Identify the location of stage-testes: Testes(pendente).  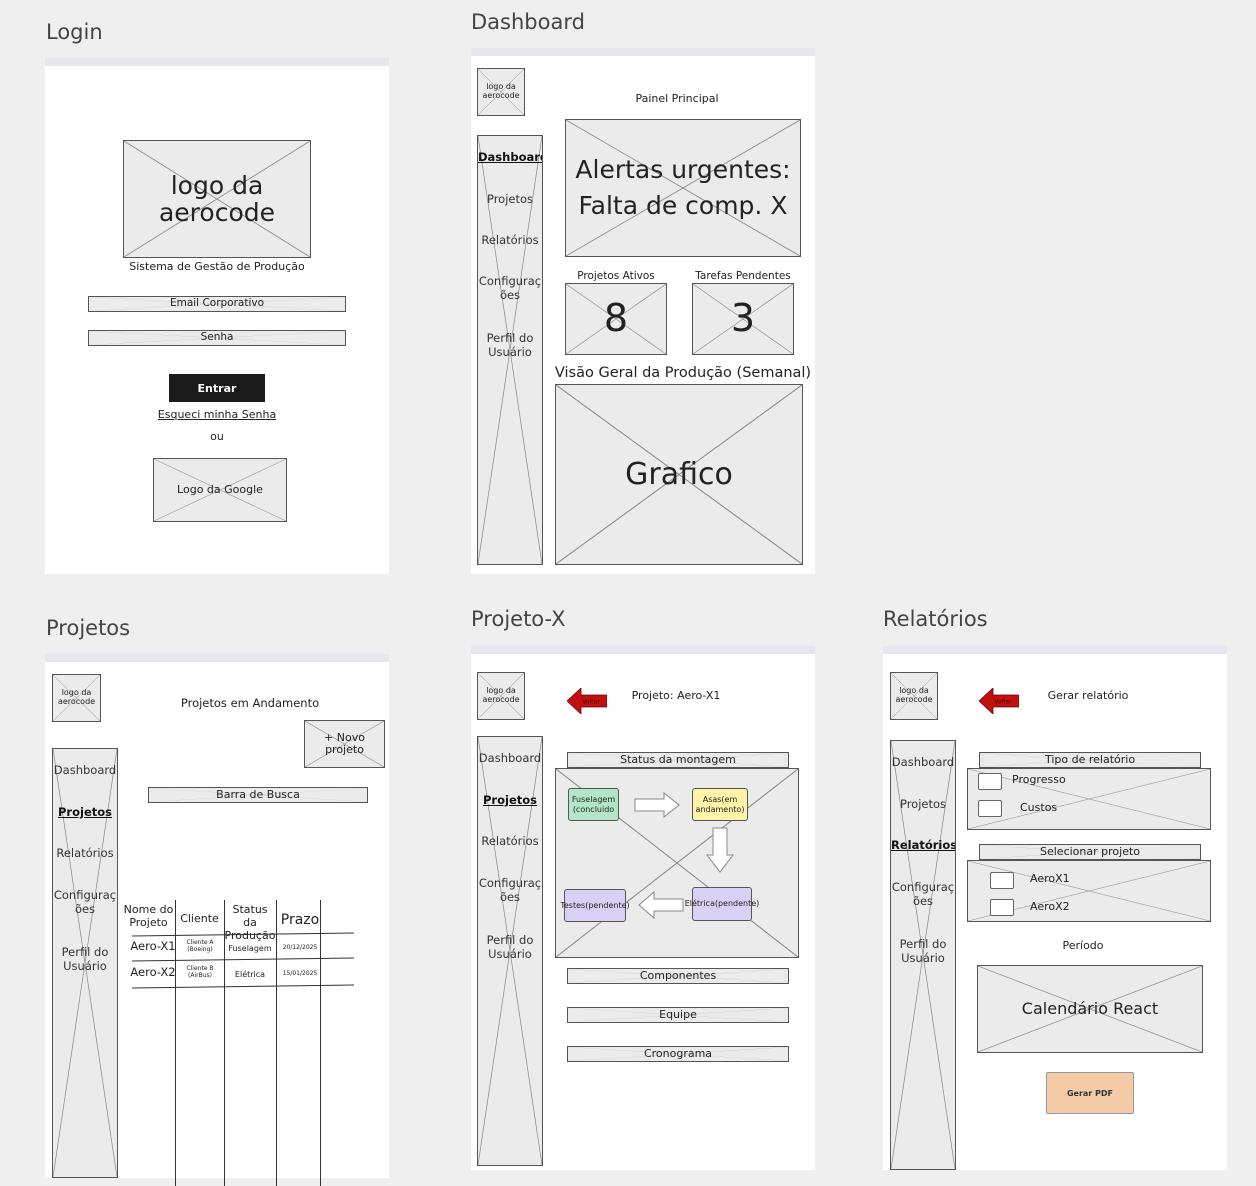
(595, 905).